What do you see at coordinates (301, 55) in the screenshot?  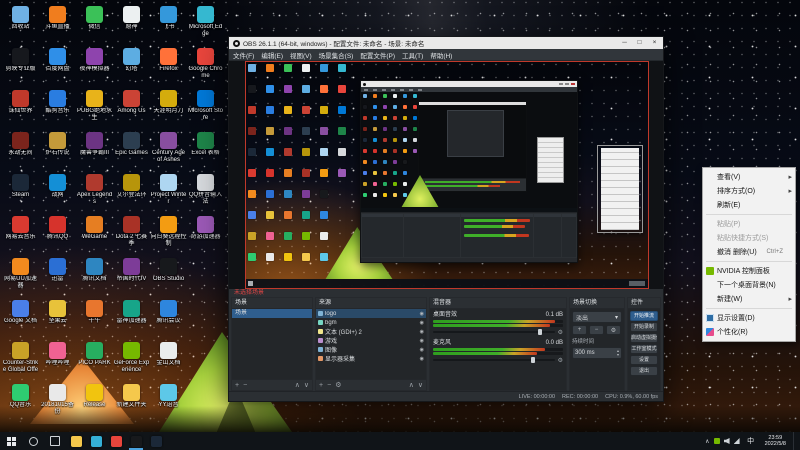 I see `obs-menu-item: 视图(V)` at bounding box center [301, 55].